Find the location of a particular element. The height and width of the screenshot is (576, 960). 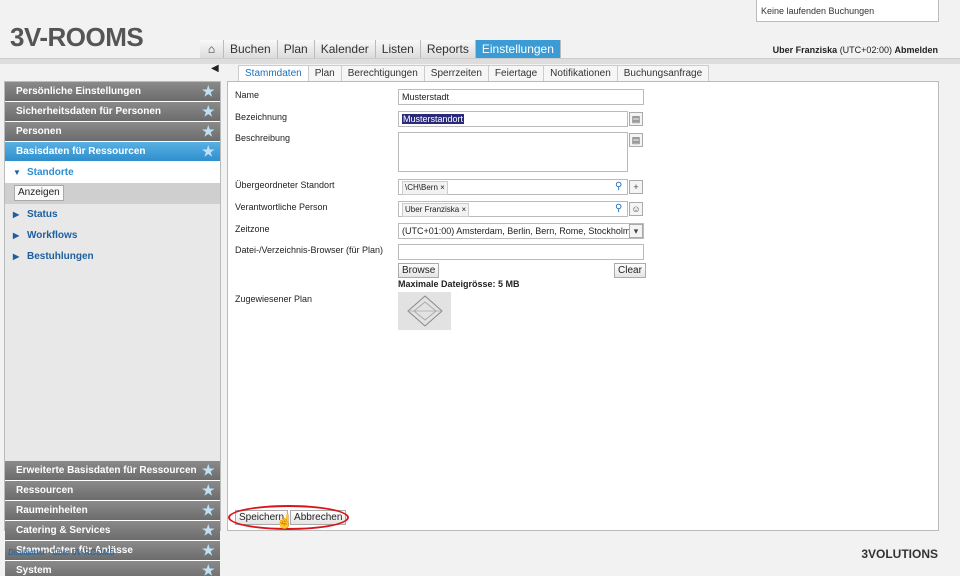

name-label: Name is located at coordinates (247, 95).